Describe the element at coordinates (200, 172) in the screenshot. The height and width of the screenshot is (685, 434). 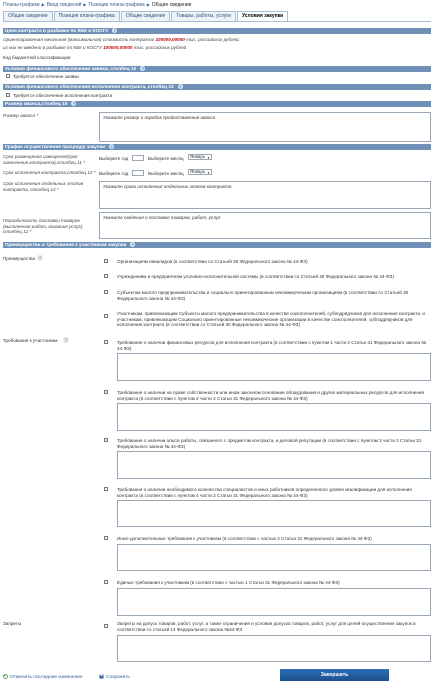
I see `execution-month-select: Январь ▼` at that location.